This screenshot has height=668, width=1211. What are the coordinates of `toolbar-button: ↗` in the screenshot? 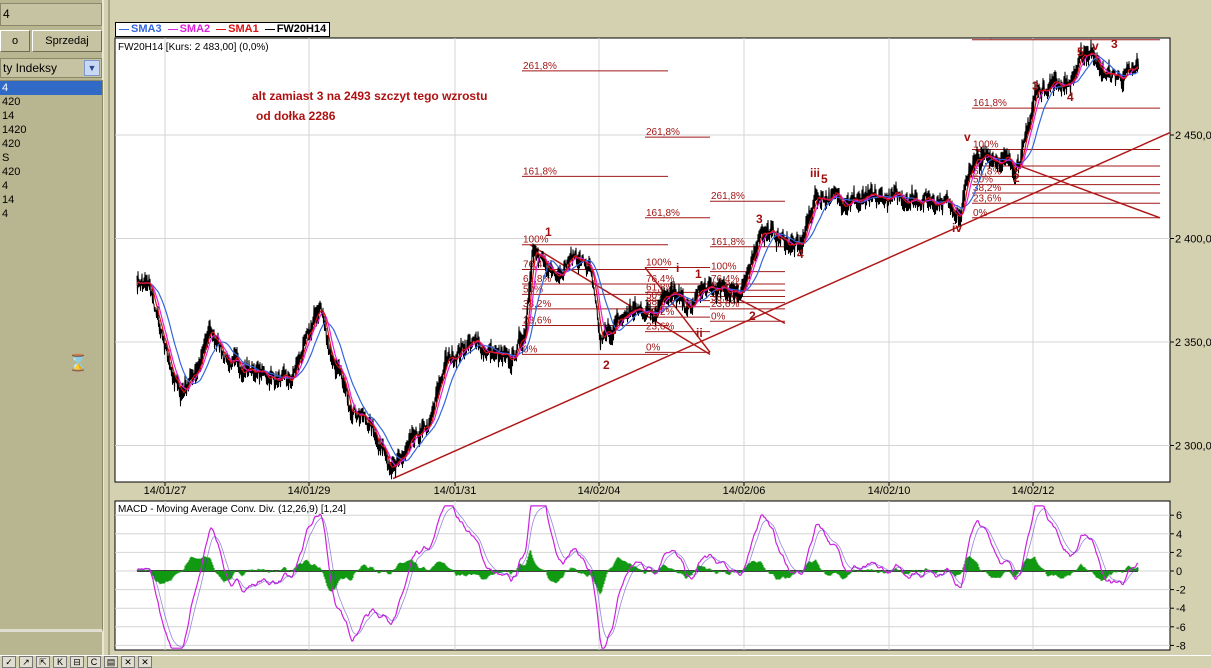 It's located at (26, 662).